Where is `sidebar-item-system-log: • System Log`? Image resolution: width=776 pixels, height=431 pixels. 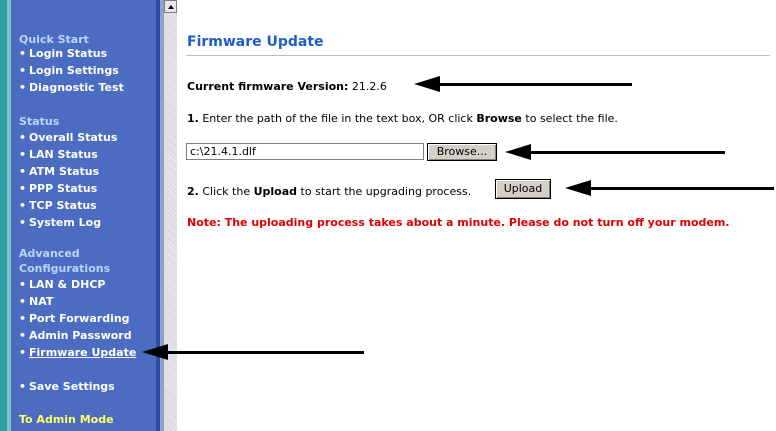 sidebar-item-system-log: • System Log is located at coordinates (60, 222).